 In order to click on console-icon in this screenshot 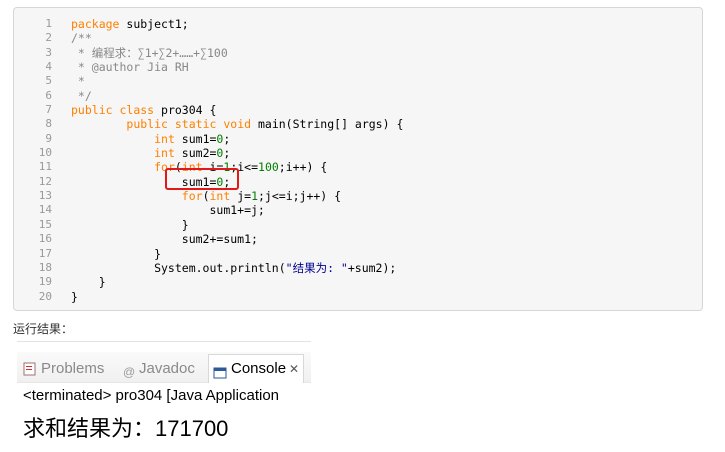, I will do `click(220, 370)`.